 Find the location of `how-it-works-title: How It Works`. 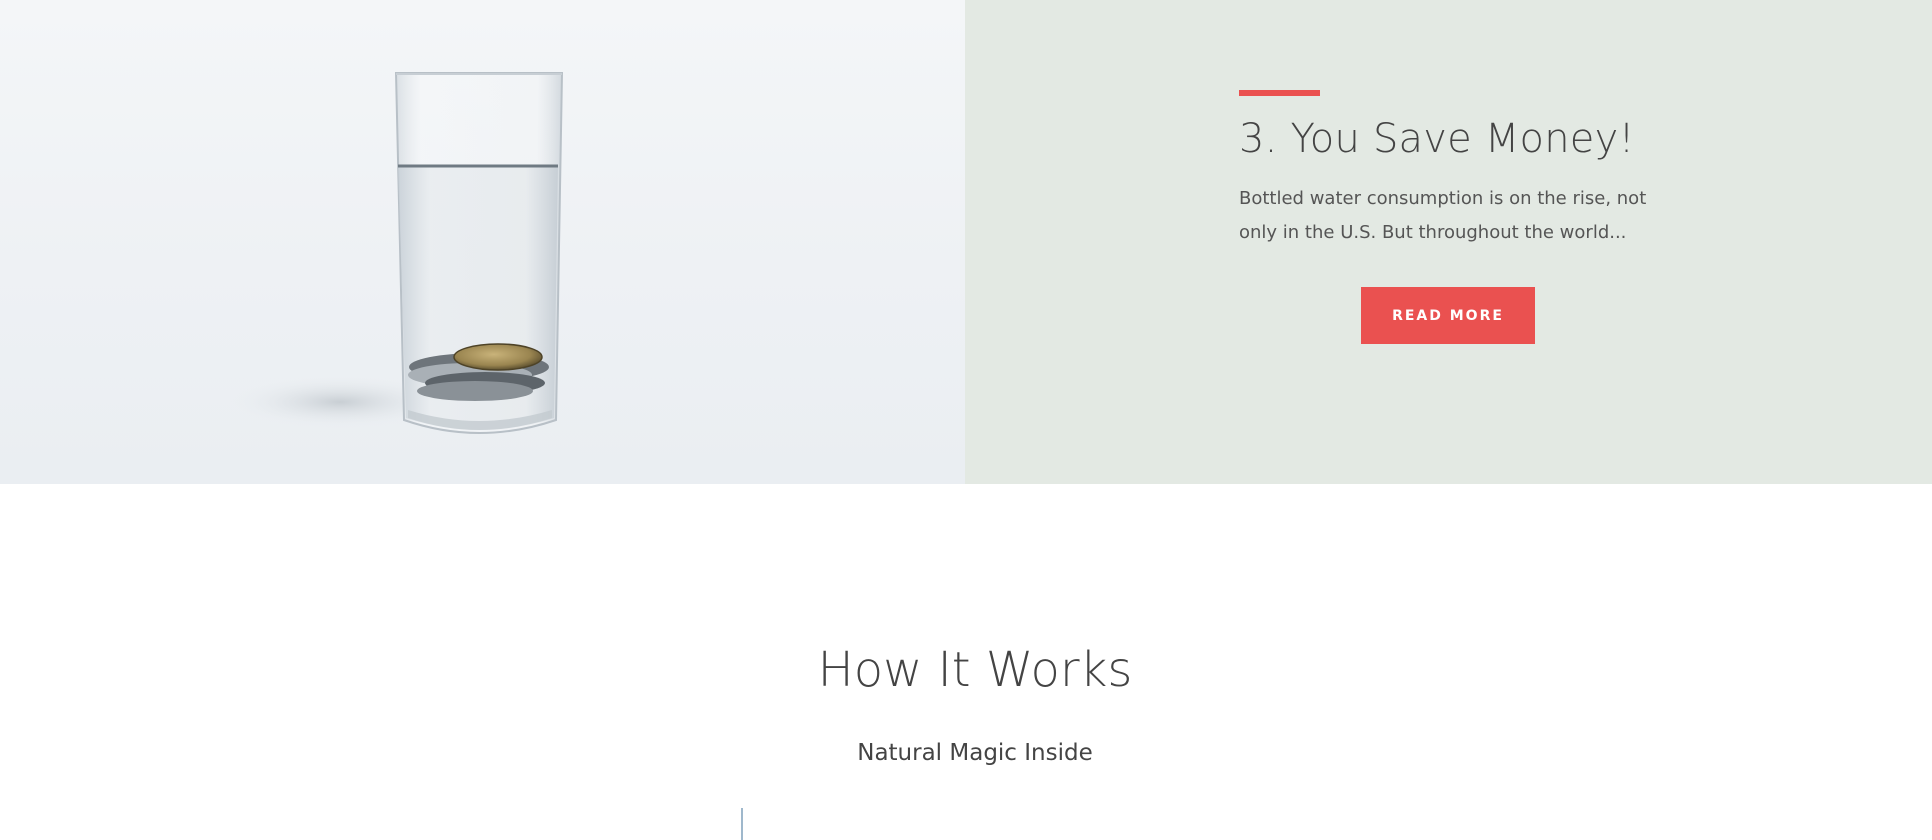

how-it-works-title: How It Works is located at coordinates (975, 670).